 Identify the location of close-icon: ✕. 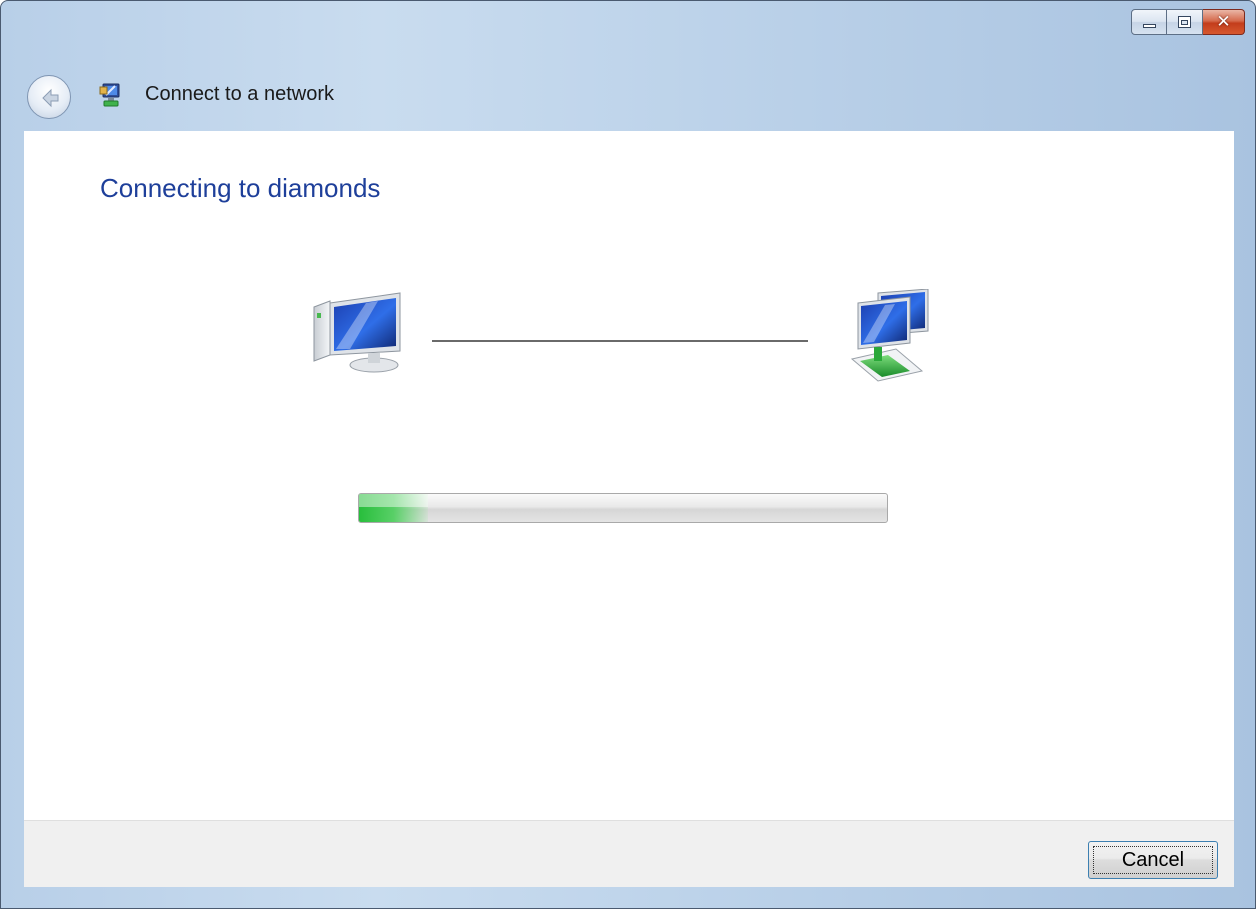
(1223, 22).